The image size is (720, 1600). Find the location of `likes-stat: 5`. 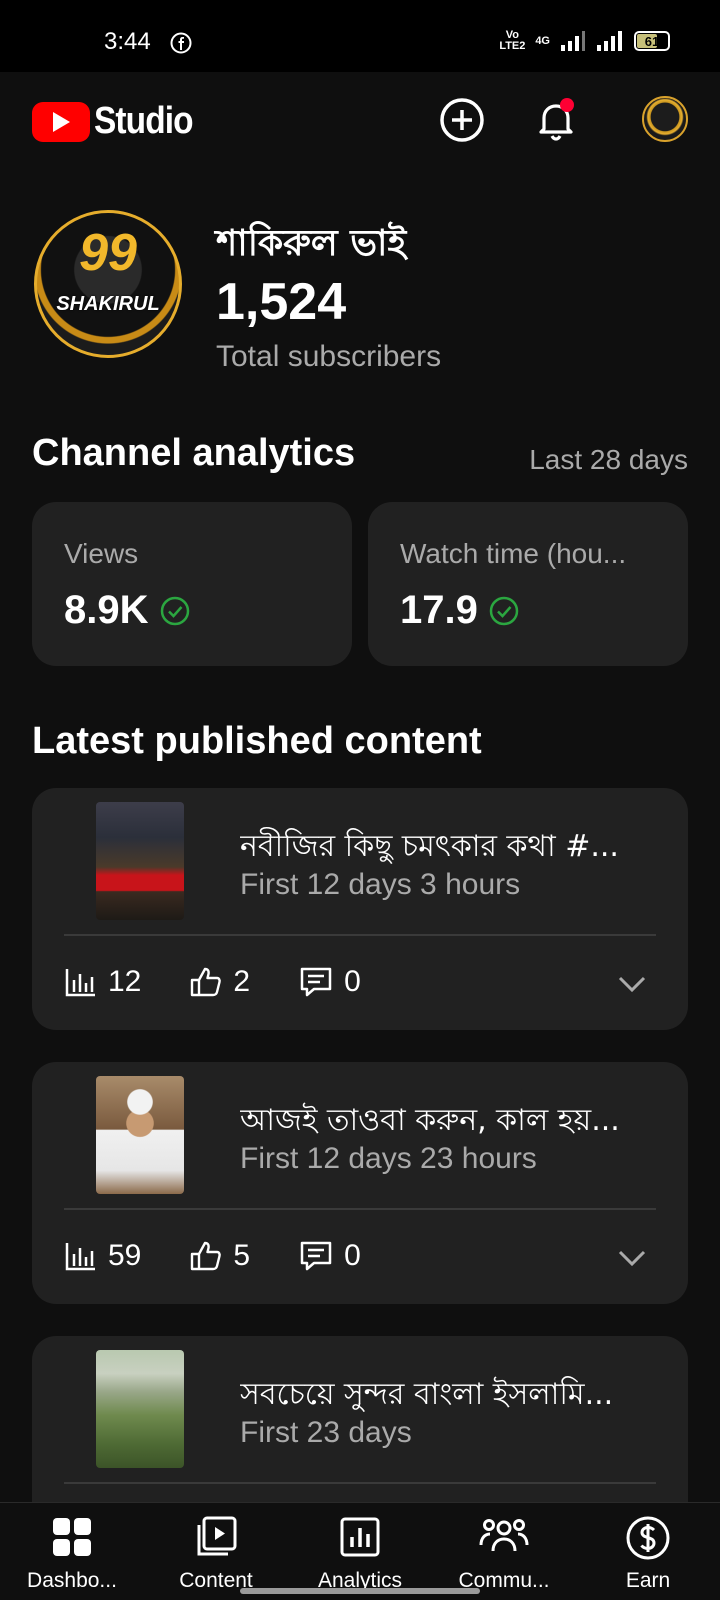

likes-stat: 5 is located at coordinates (219, 1256).